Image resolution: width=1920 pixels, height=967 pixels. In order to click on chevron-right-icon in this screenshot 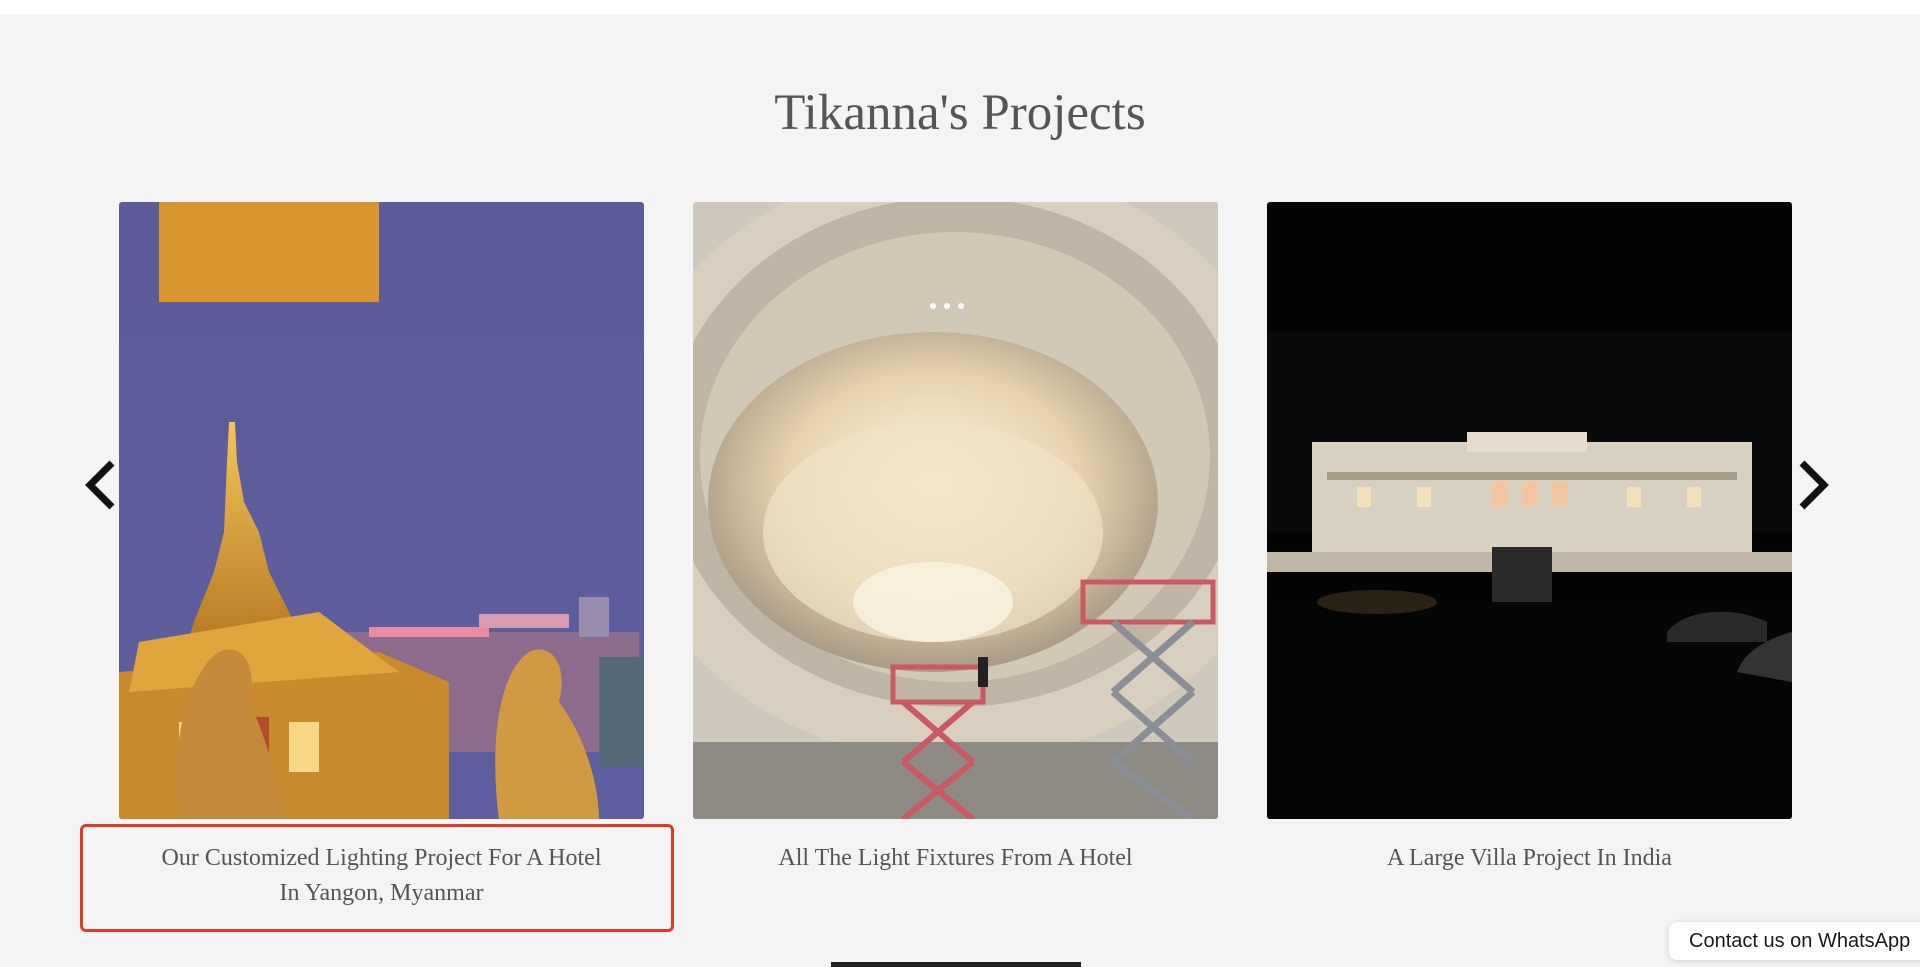, I will do `click(1814, 485)`.